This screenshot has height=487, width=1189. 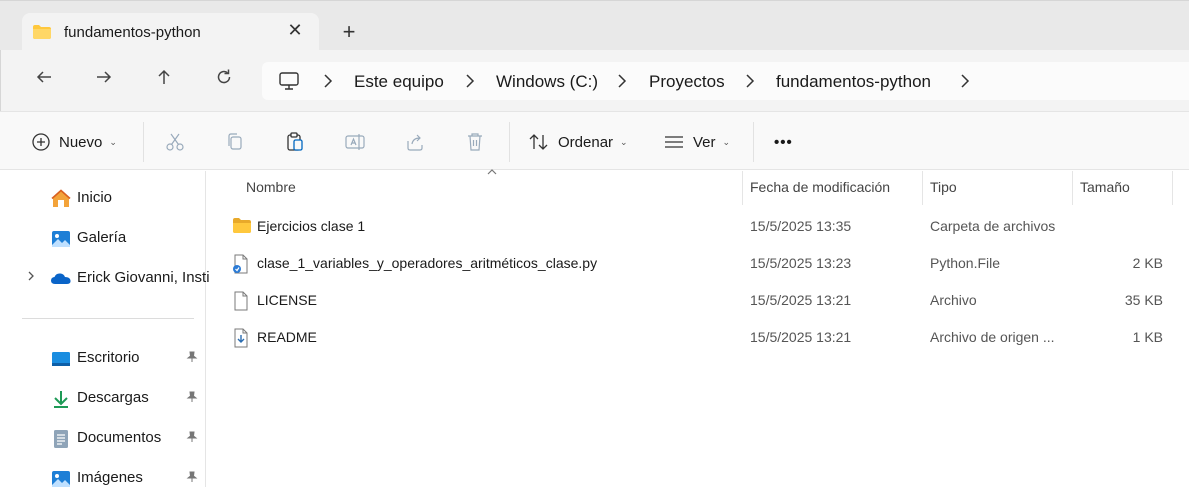 I want to click on rename-icon, so click(x=355, y=142).